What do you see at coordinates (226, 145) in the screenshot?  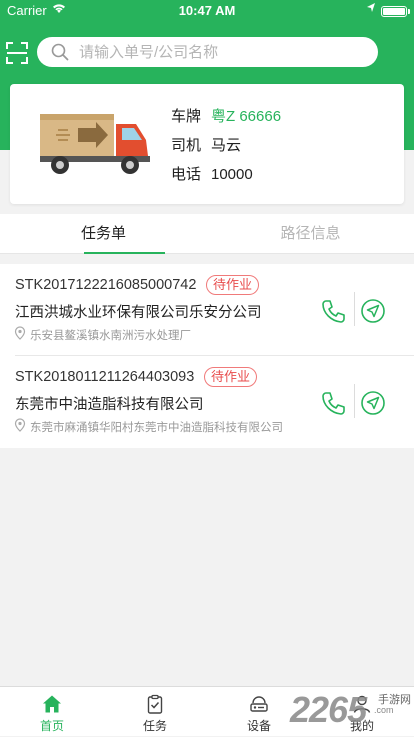 I see `driver-value: 马云` at bounding box center [226, 145].